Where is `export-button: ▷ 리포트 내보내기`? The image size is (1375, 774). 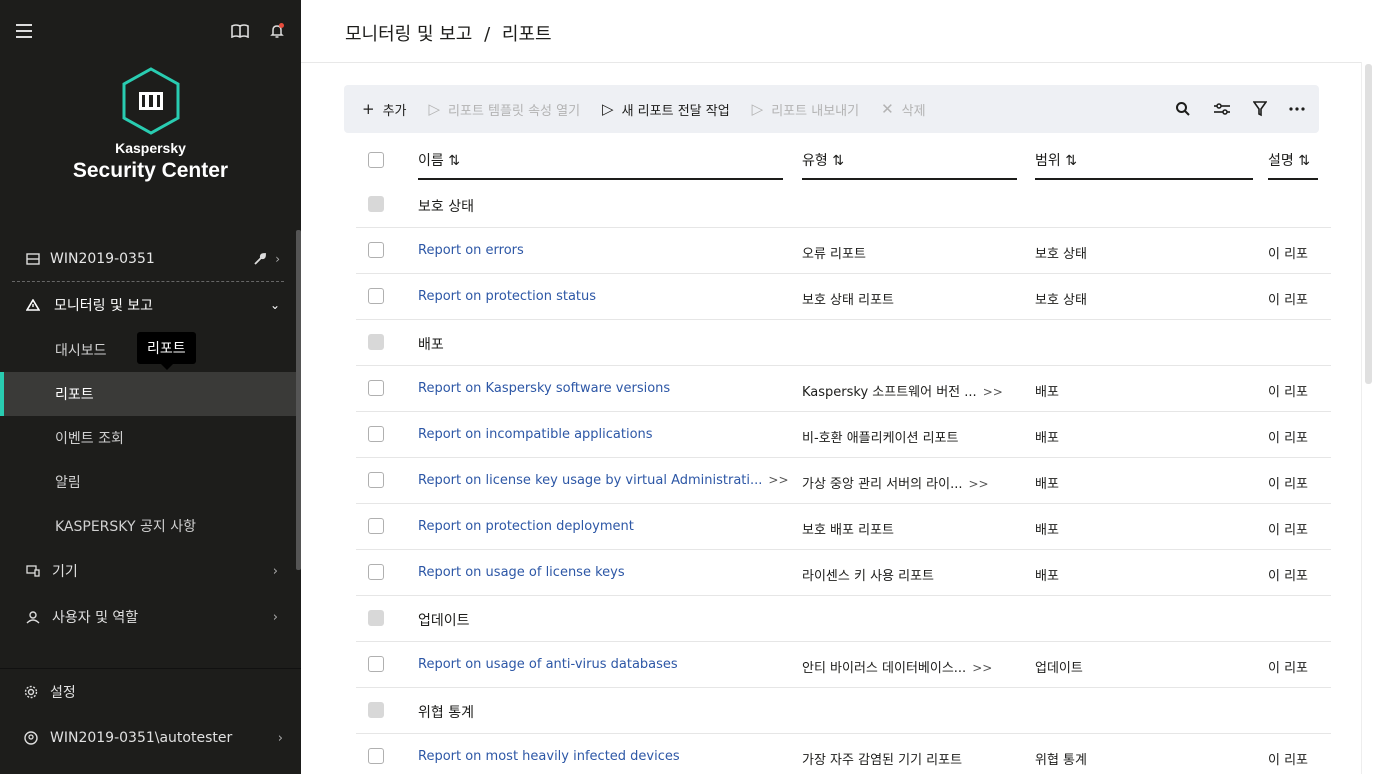 export-button: ▷ 리포트 내보내기 is located at coordinates (805, 109).